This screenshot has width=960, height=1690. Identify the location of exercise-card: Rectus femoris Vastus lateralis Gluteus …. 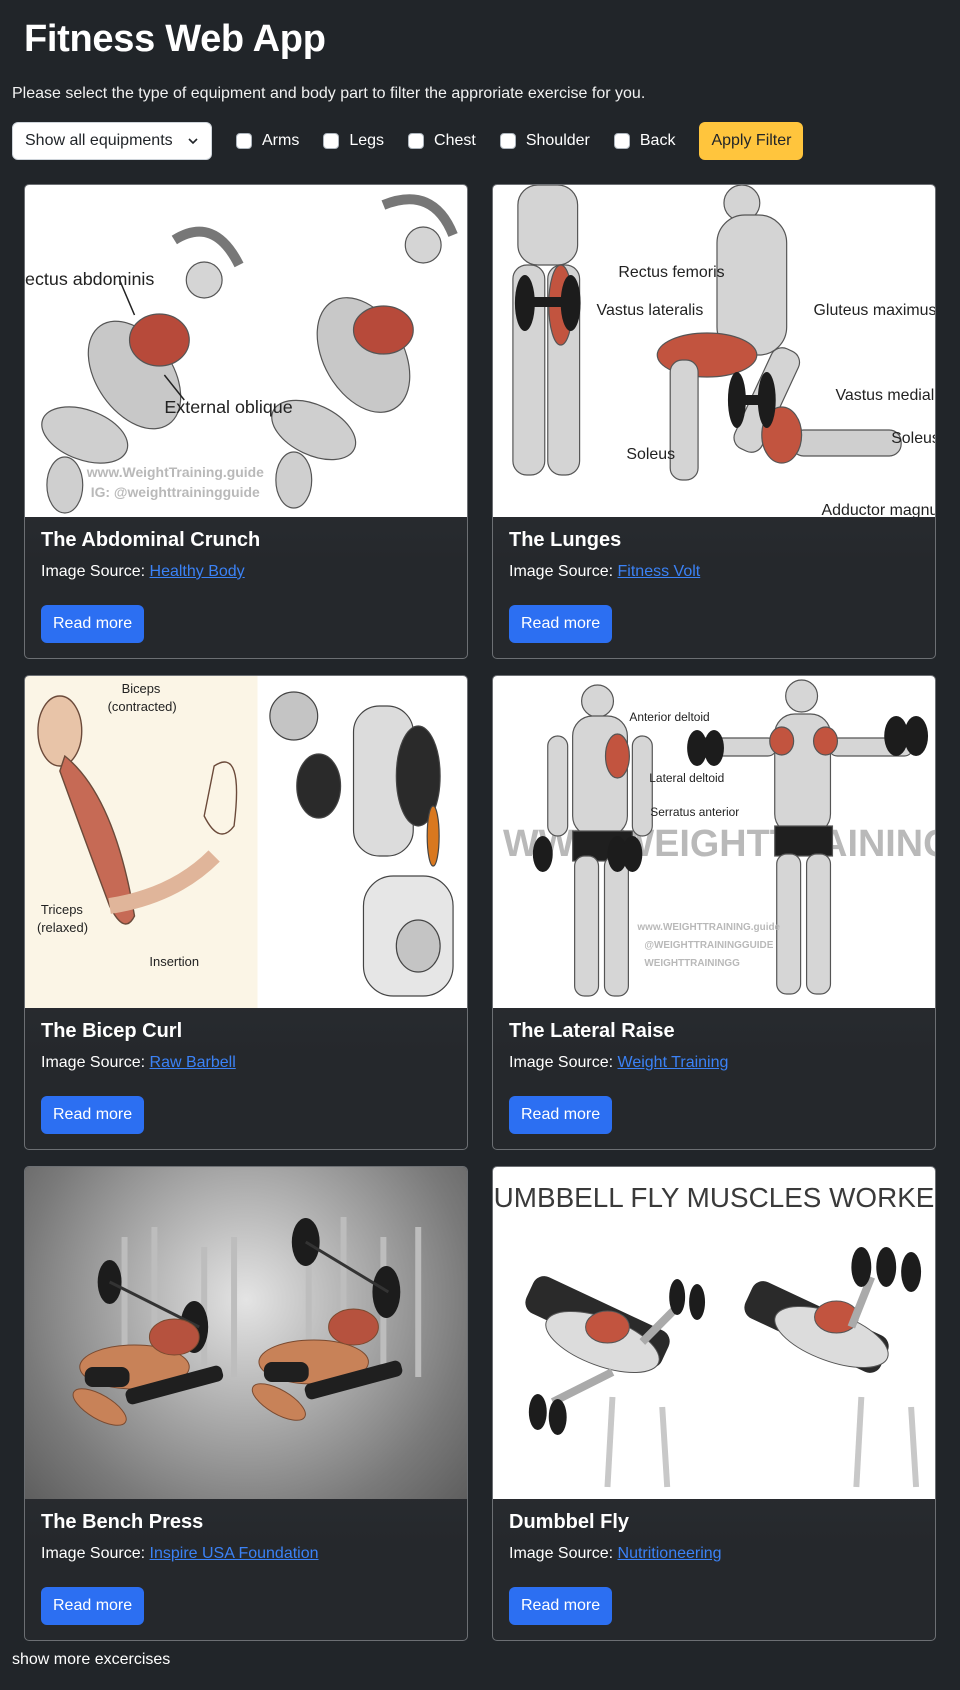
(714, 421).